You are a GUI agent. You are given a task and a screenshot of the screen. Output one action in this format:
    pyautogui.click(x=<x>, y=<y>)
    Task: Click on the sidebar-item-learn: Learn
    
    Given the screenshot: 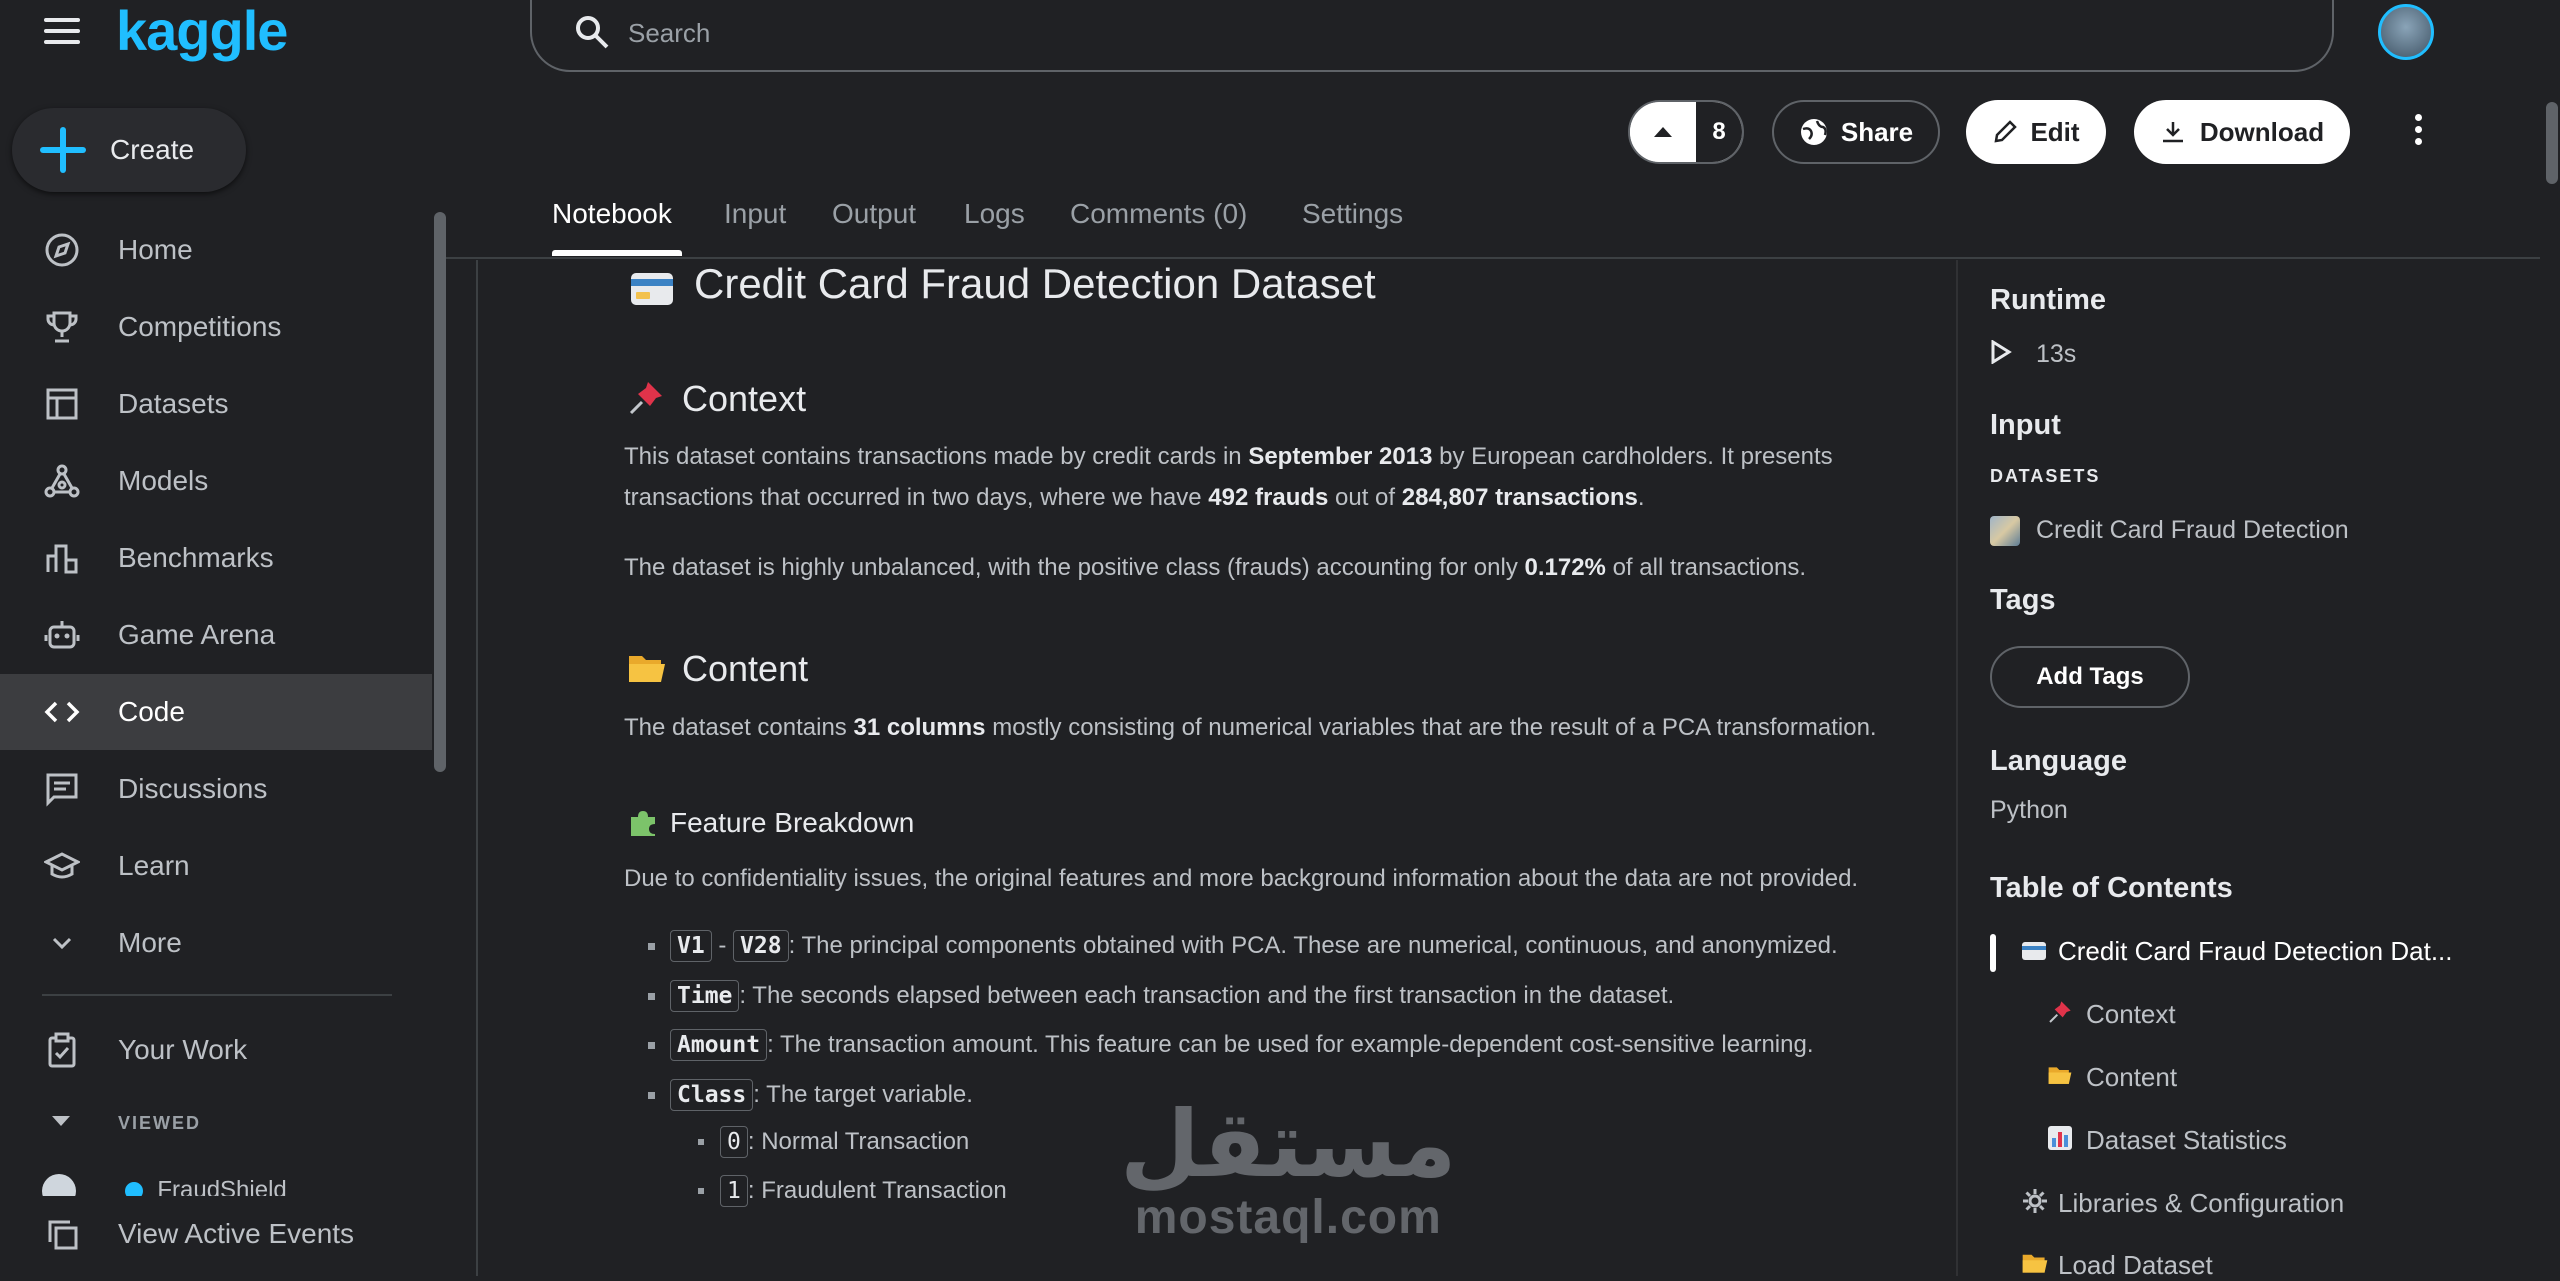 What is the action you would take?
    pyautogui.click(x=216, y=866)
    